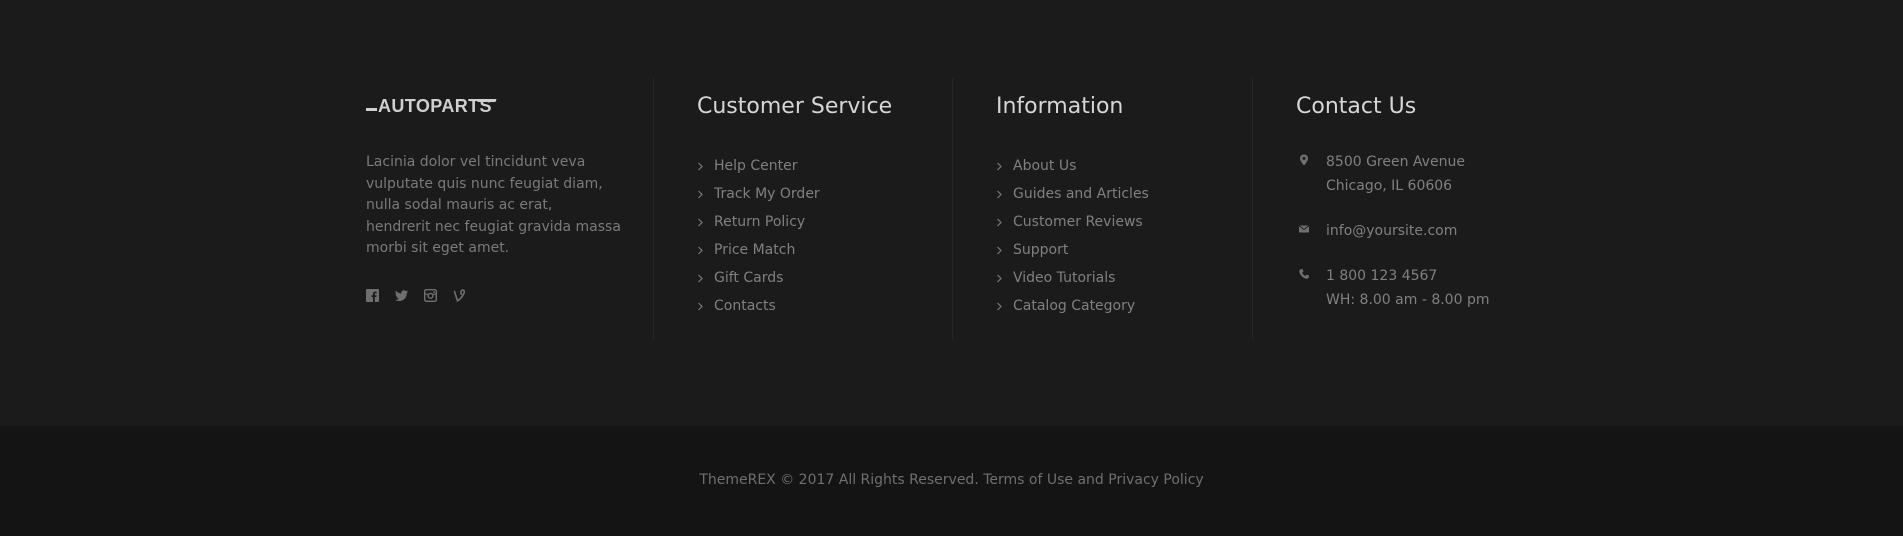 The width and height of the screenshot is (1903, 536). What do you see at coordinates (1395, 162) in the screenshot?
I see `address-line-1: 8500 Green Avenue` at bounding box center [1395, 162].